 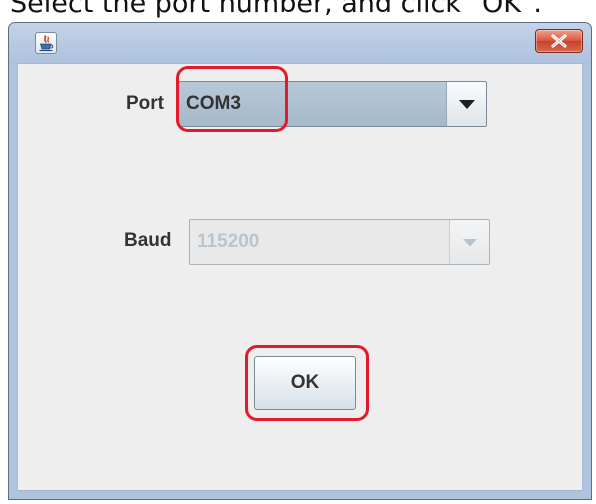 I want to click on java-cup-icon-svg, so click(x=46, y=43).